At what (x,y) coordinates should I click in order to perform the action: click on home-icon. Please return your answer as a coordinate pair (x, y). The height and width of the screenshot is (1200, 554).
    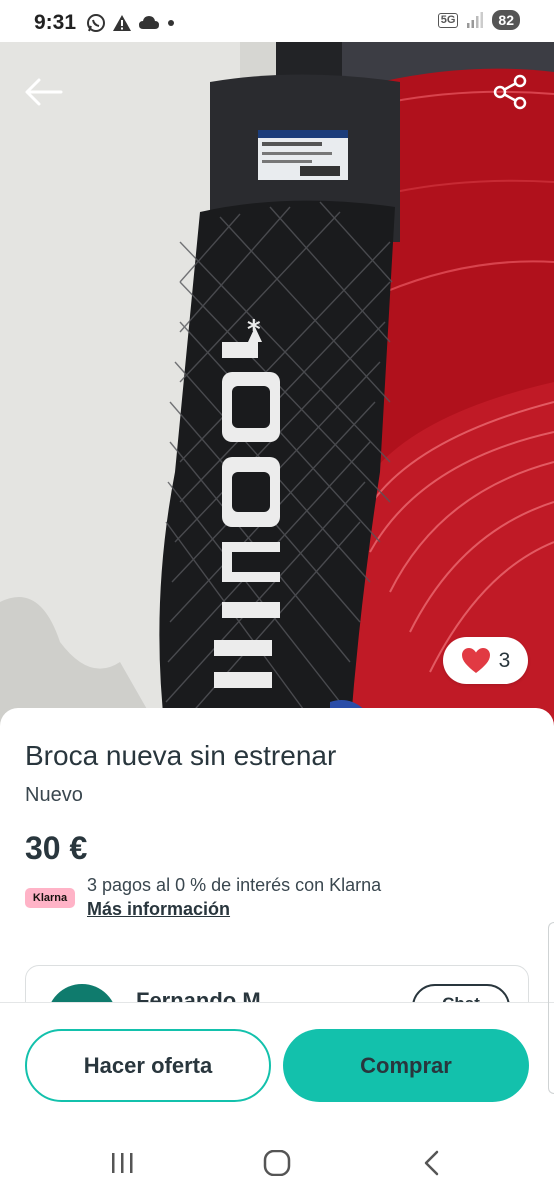
    Looking at the image, I should click on (277, 1163).